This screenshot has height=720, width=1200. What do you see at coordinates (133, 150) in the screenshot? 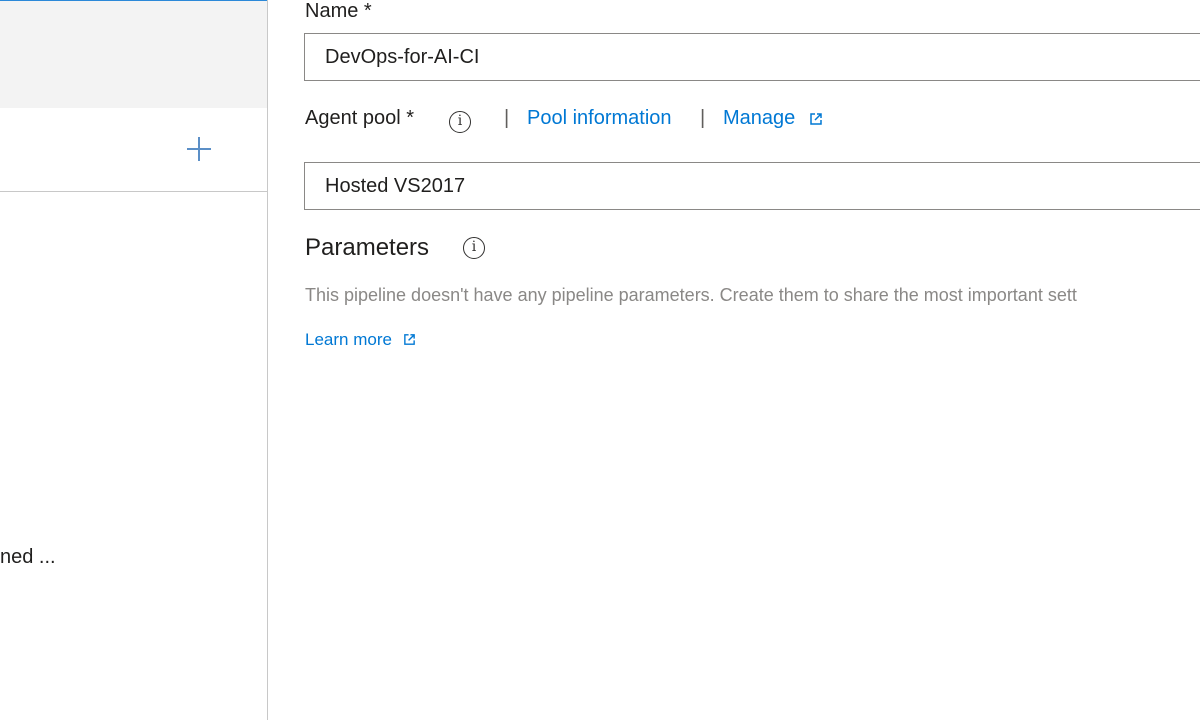
I see `add-row` at bounding box center [133, 150].